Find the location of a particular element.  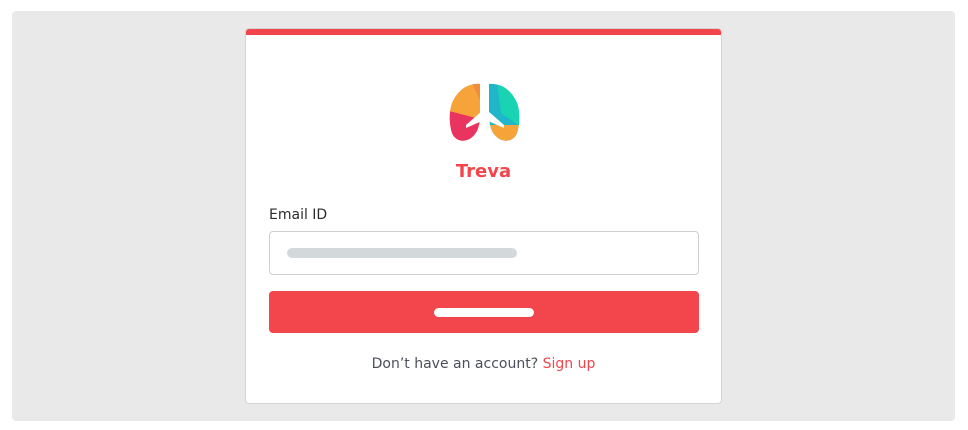

submit-label-skeleton is located at coordinates (484, 312).